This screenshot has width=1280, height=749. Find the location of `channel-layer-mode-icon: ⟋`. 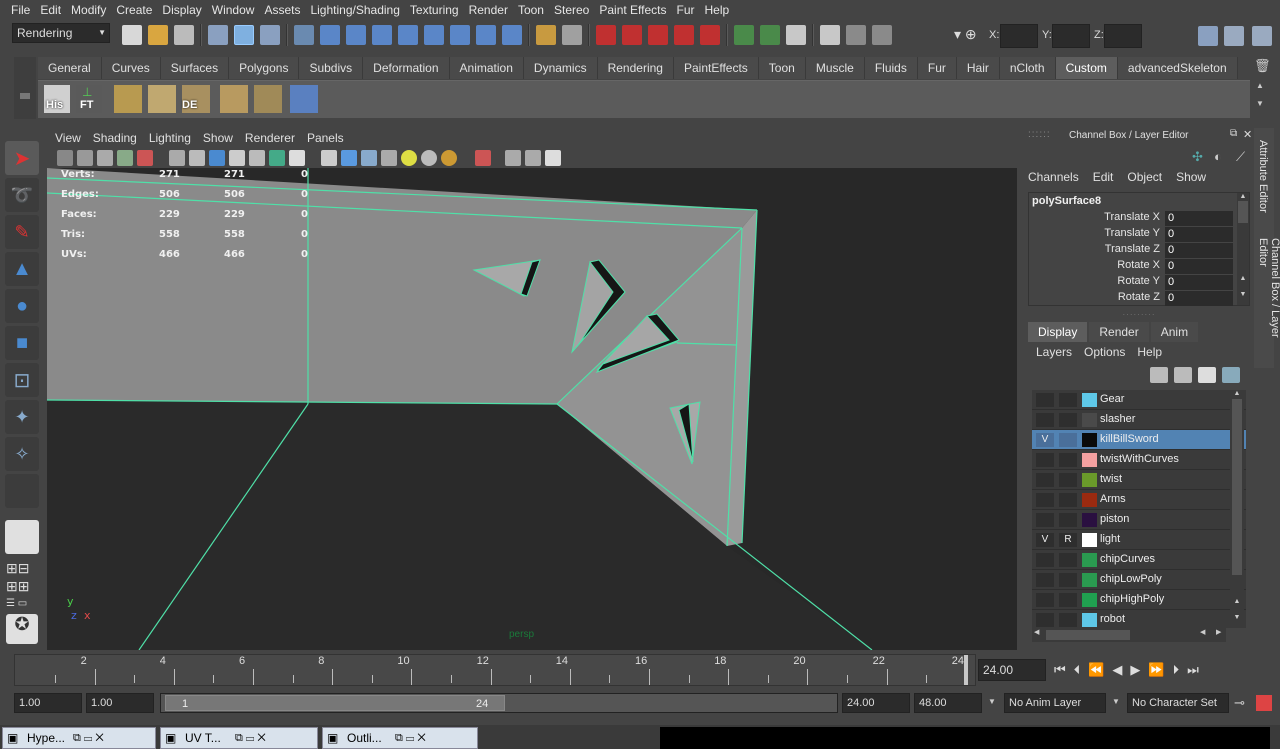

channel-layer-mode-icon: ⟋ is located at coordinates (1244, 157).